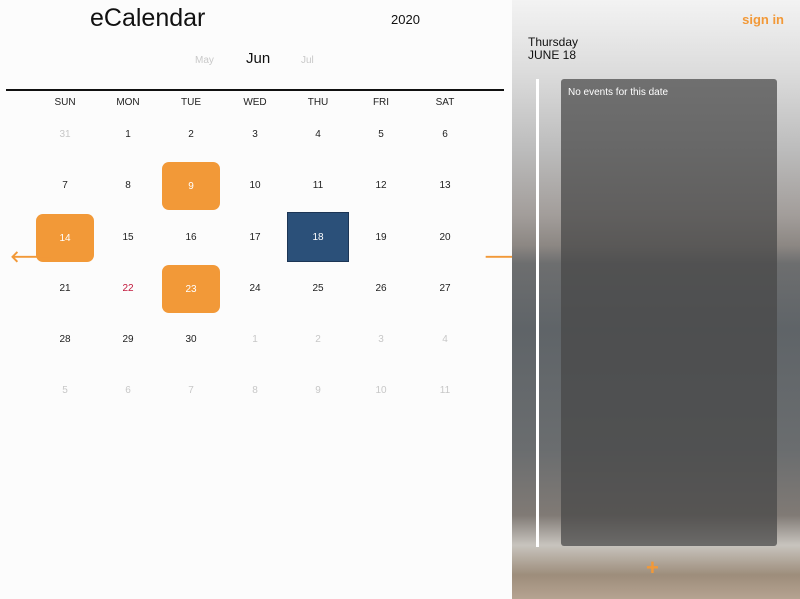 The image size is (800, 599). I want to click on day-cell: 13, so click(445, 185).